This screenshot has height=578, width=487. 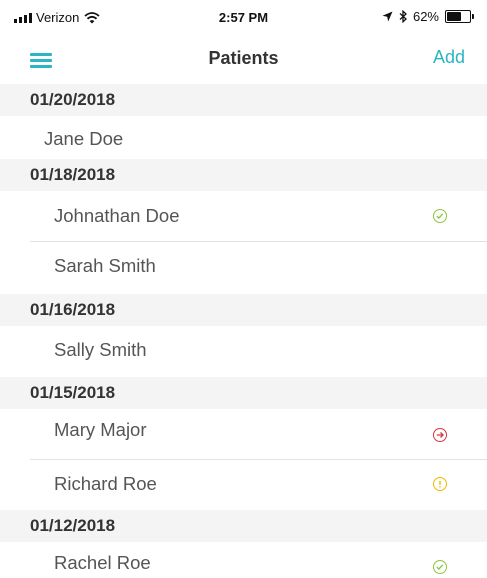 What do you see at coordinates (117, 215) in the screenshot?
I see `patient-name: Johnathan Doe` at bounding box center [117, 215].